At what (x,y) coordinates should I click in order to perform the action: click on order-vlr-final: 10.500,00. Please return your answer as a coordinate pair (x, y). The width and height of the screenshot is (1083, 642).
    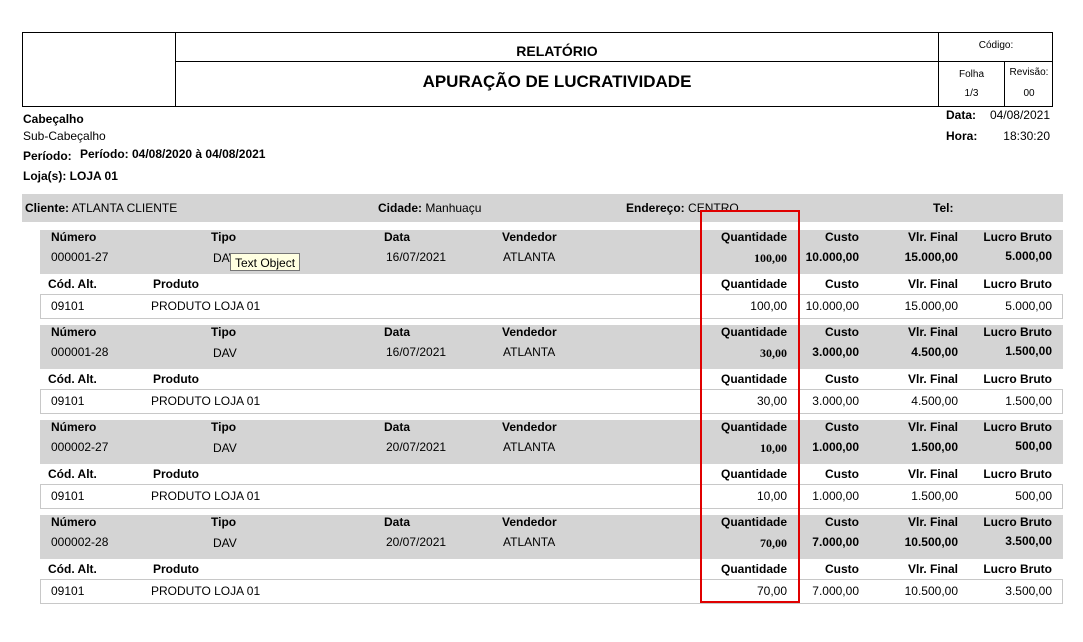
    Looking at the image, I should click on (931, 542).